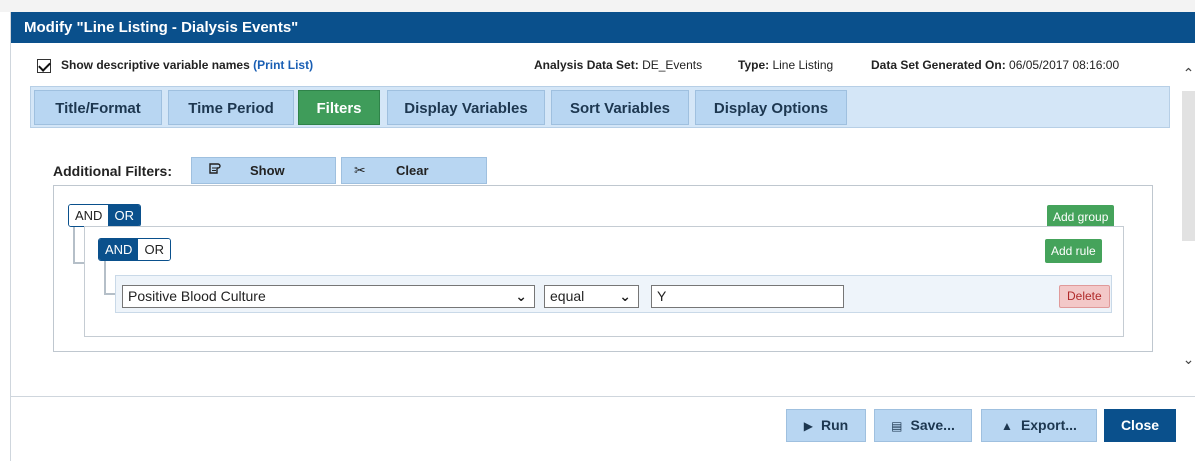 The image size is (1195, 461). Describe the element at coordinates (620, 107) in the screenshot. I see `tab-sort-variables: Sort Variables` at that location.